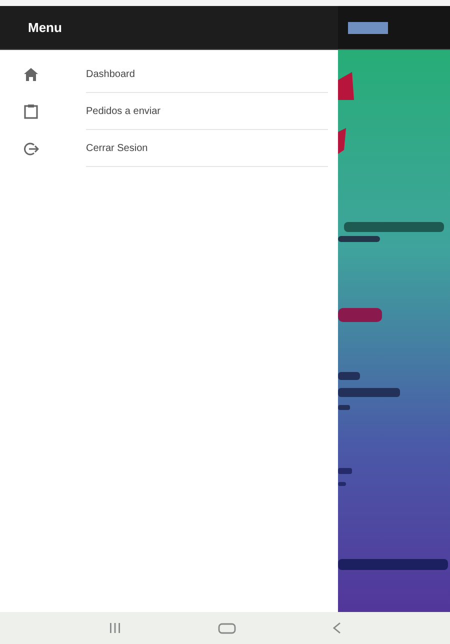  What do you see at coordinates (169, 74) in the screenshot?
I see `menu-item: Dashboard` at bounding box center [169, 74].